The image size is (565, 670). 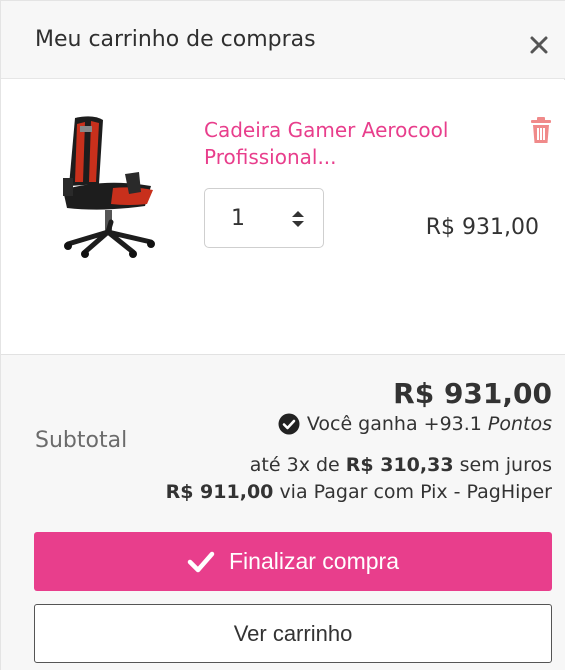 What do you see at coordinates (294, 465) in the screenshot?
I see `installments-prefix: até 3x de` at bounding box center [294, 465].